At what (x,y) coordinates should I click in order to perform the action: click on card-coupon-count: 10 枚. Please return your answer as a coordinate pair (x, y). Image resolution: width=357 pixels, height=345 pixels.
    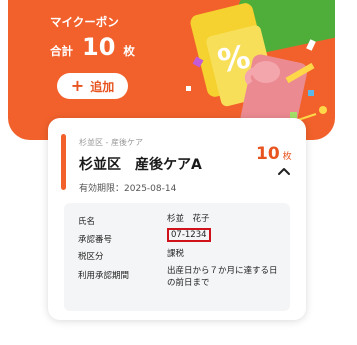
    Looking at the image, I should click on (274, 154).